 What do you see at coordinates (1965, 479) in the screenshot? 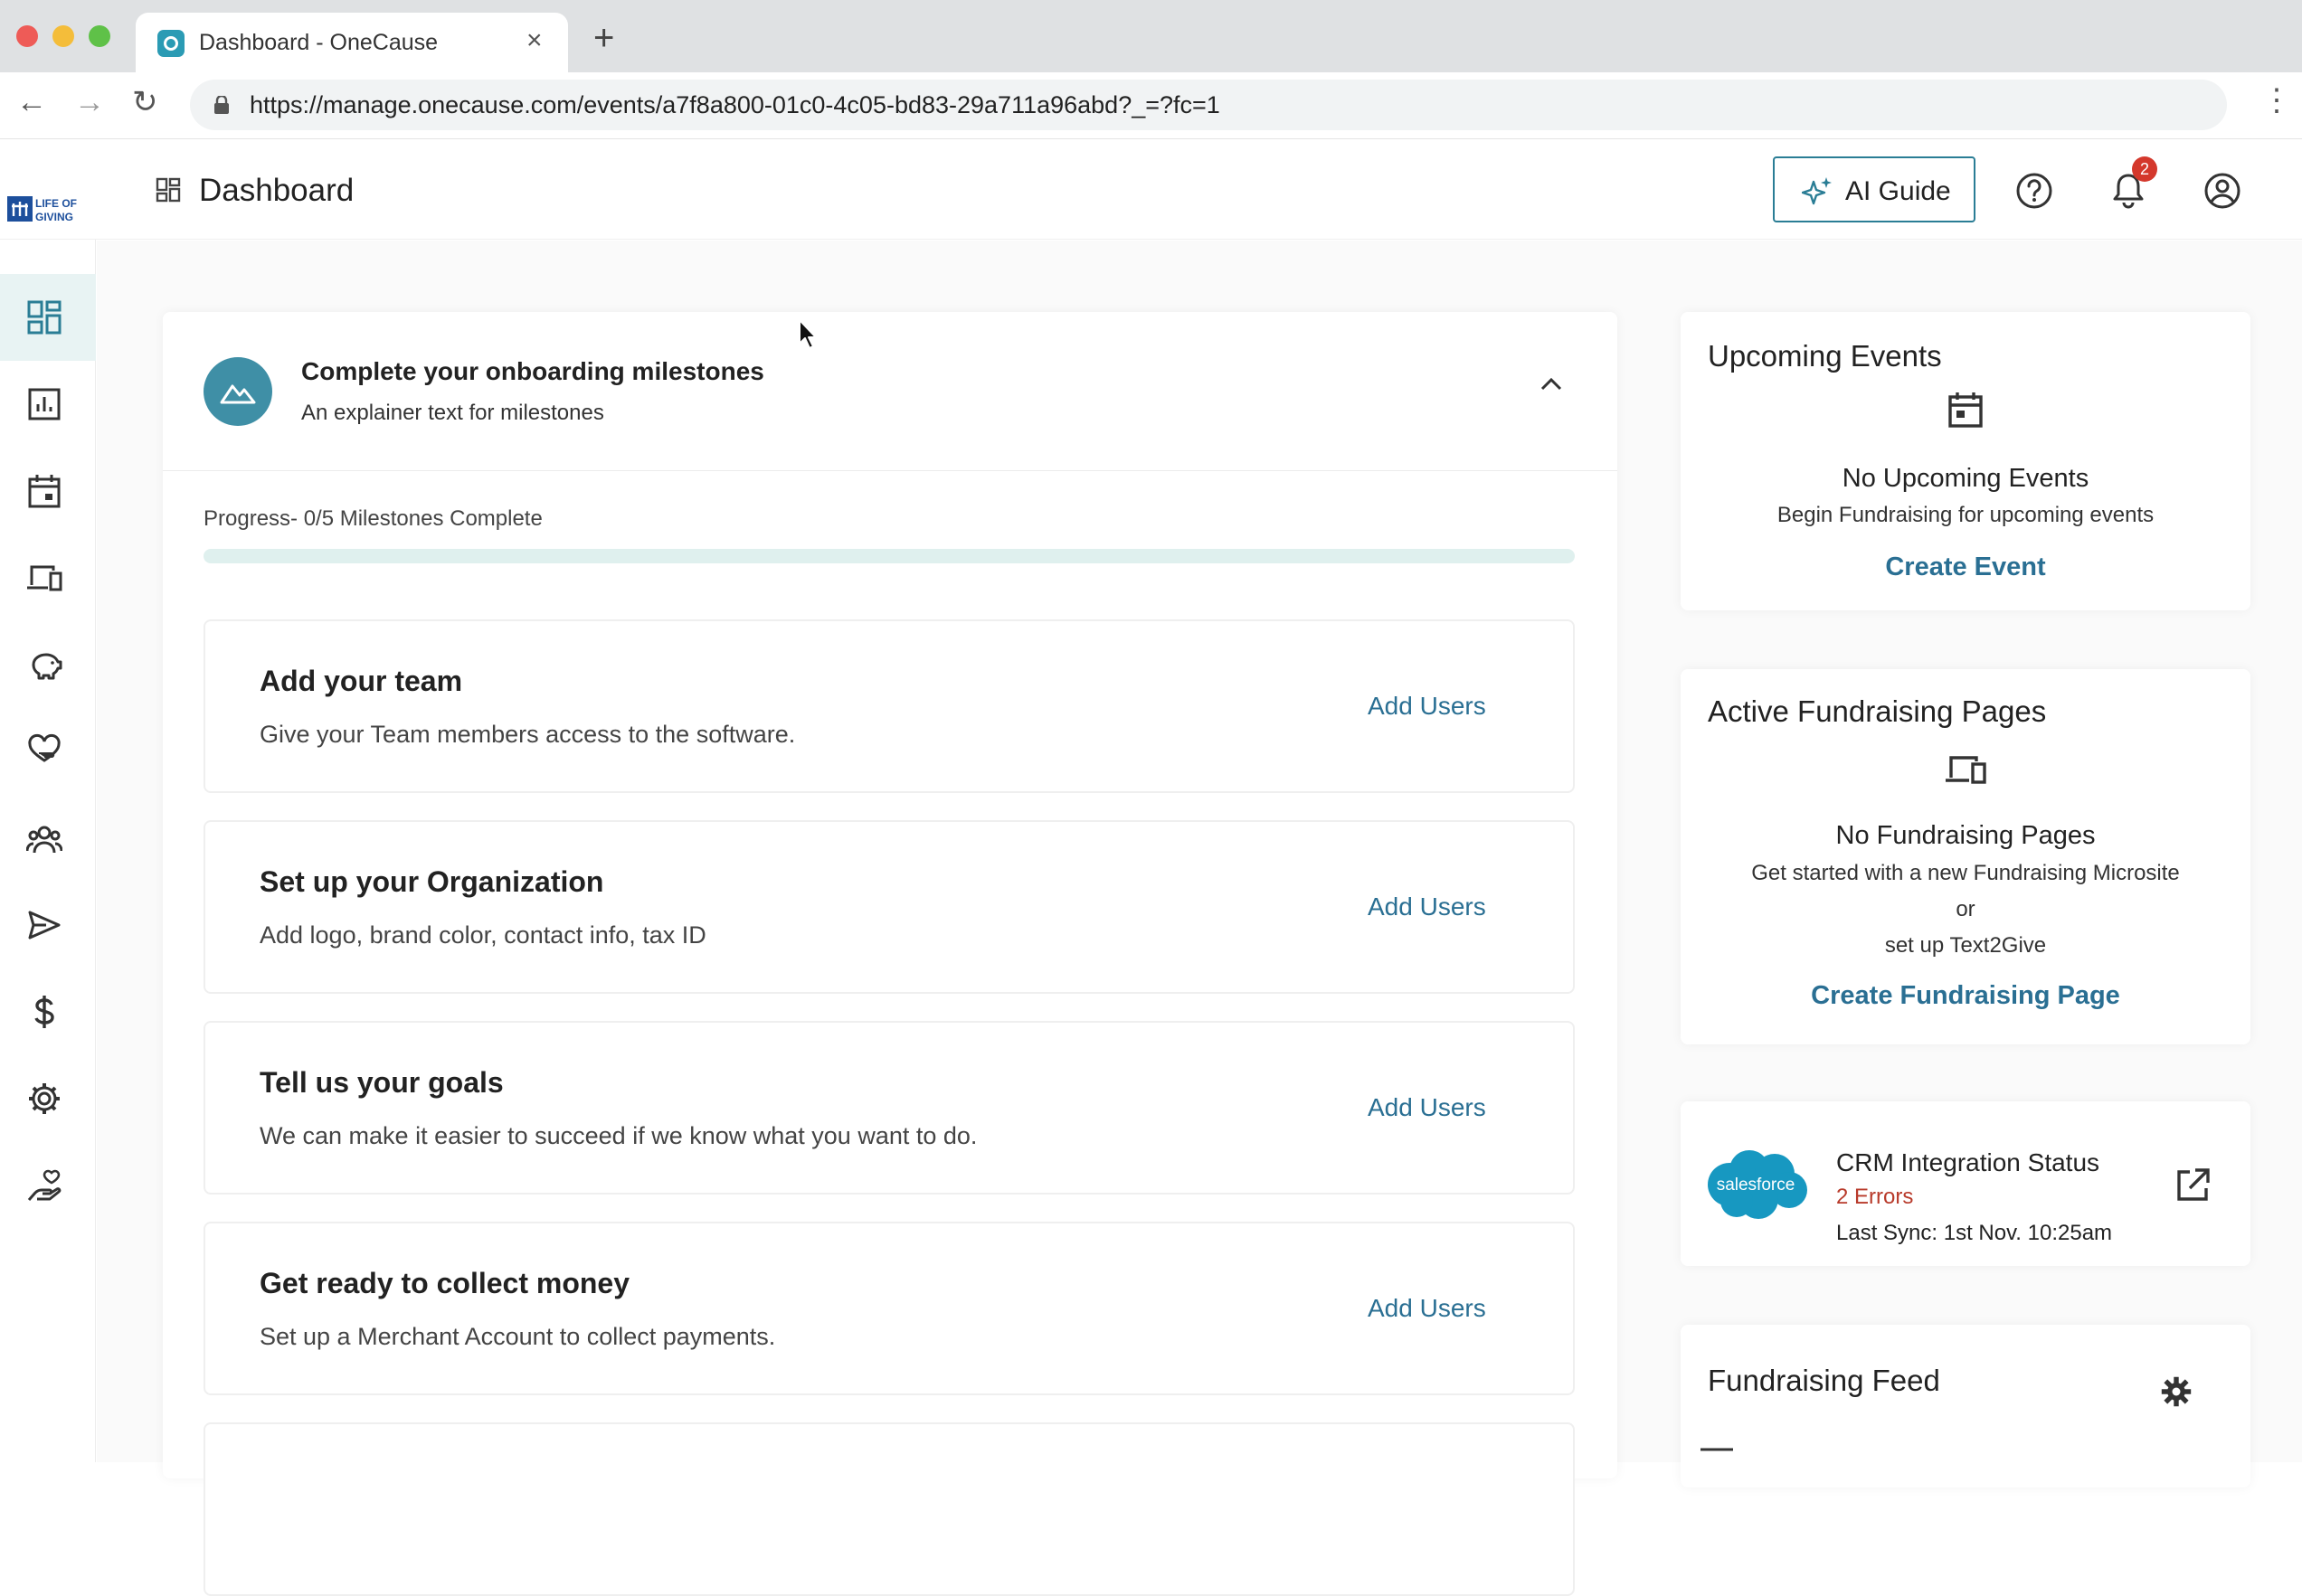
I see `no-events-heading: No Upcoming Events` at bounding box center [1965, 479].